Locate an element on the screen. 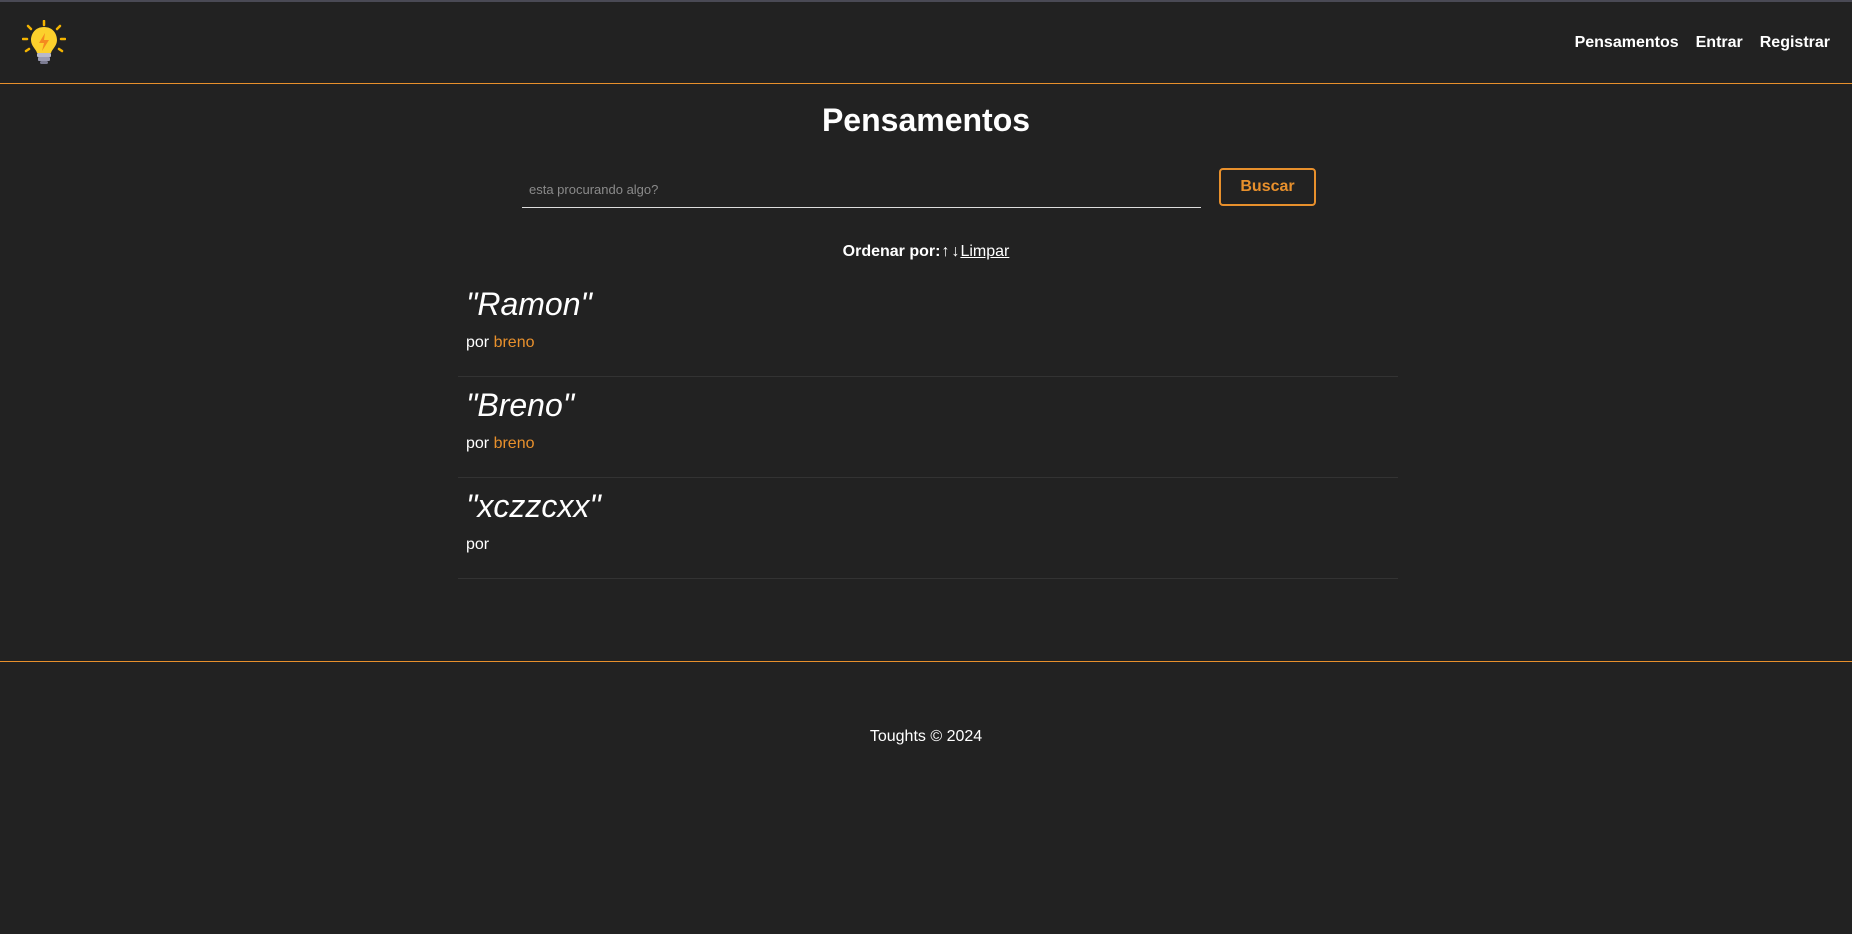  main-nav: Pensamentos Entrar Registrar is located at coordinates (1702, 43).